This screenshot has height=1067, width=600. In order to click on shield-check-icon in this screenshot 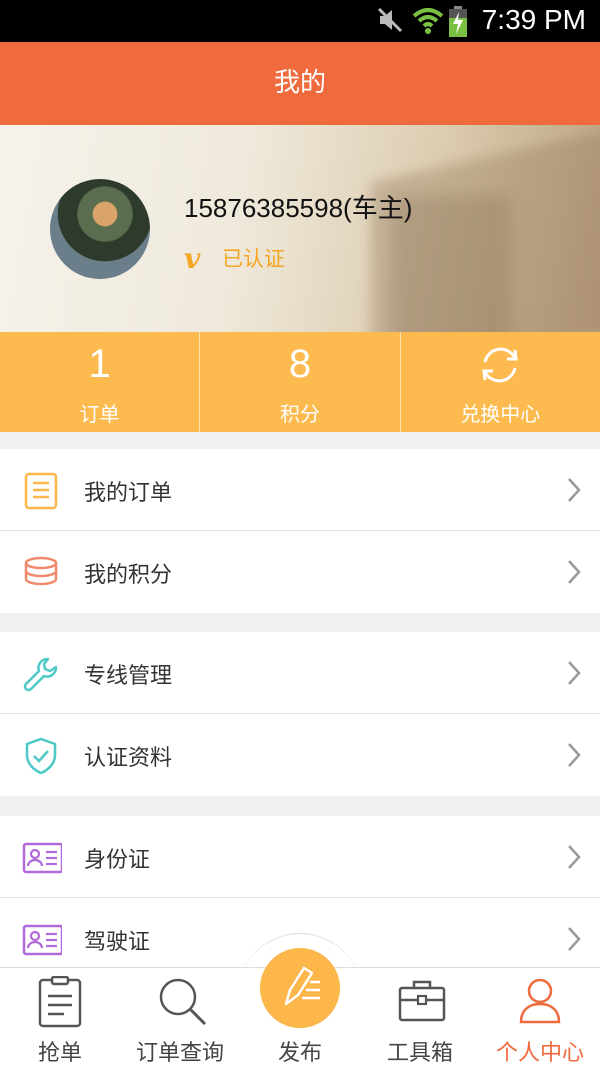, I will do `click(41, 756)`.